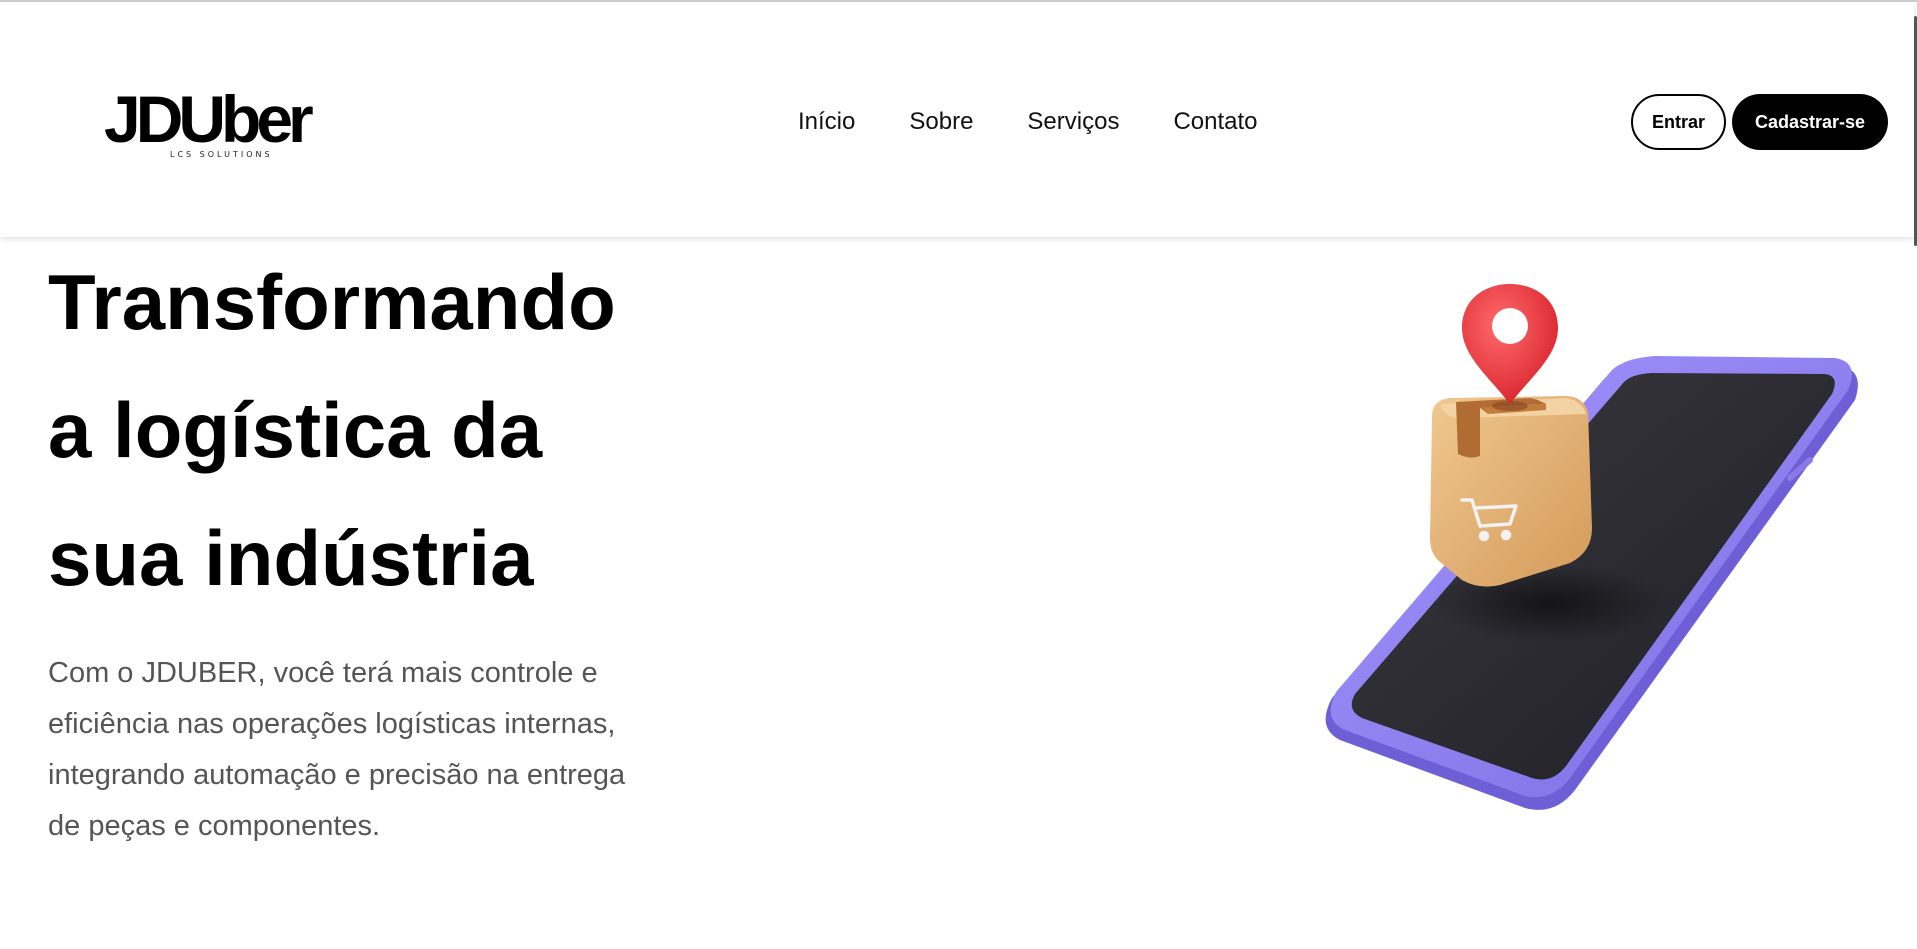  What do you see at coordinates (826, 122) in the screenshot?
I see `nav-item-inicio: Início` at bounding box center [826, 122].